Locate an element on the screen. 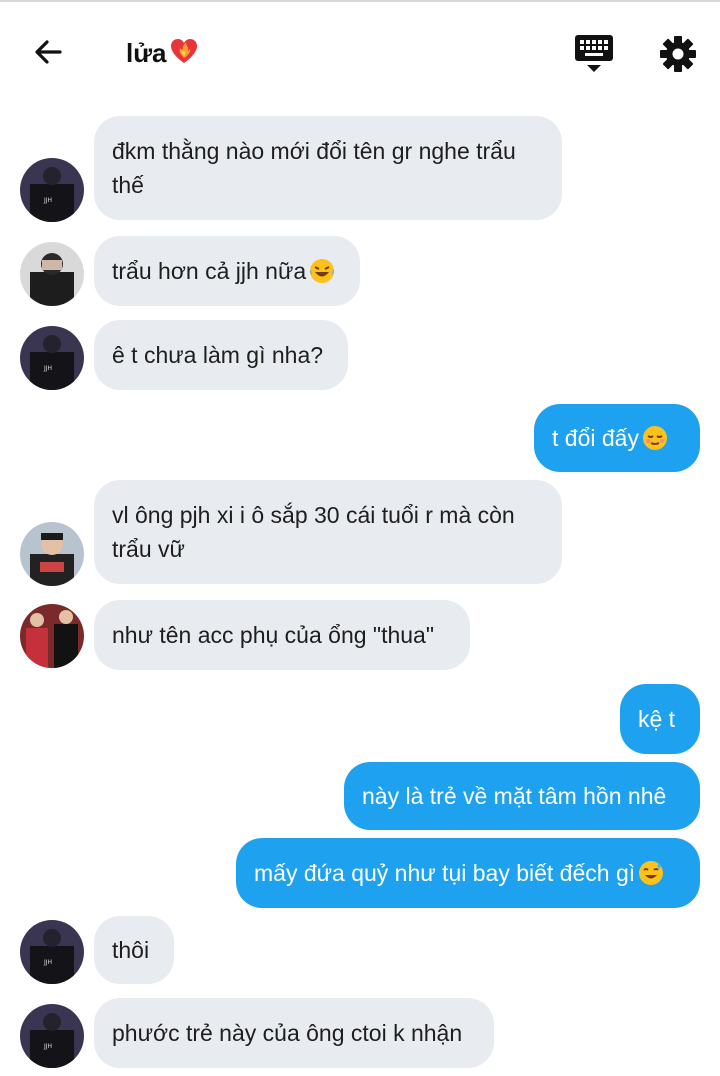 The image size is (720, 1076). message-bubble-incoming: như tên acc phụ của ổng "thua" is located at coordinates (282, 635).